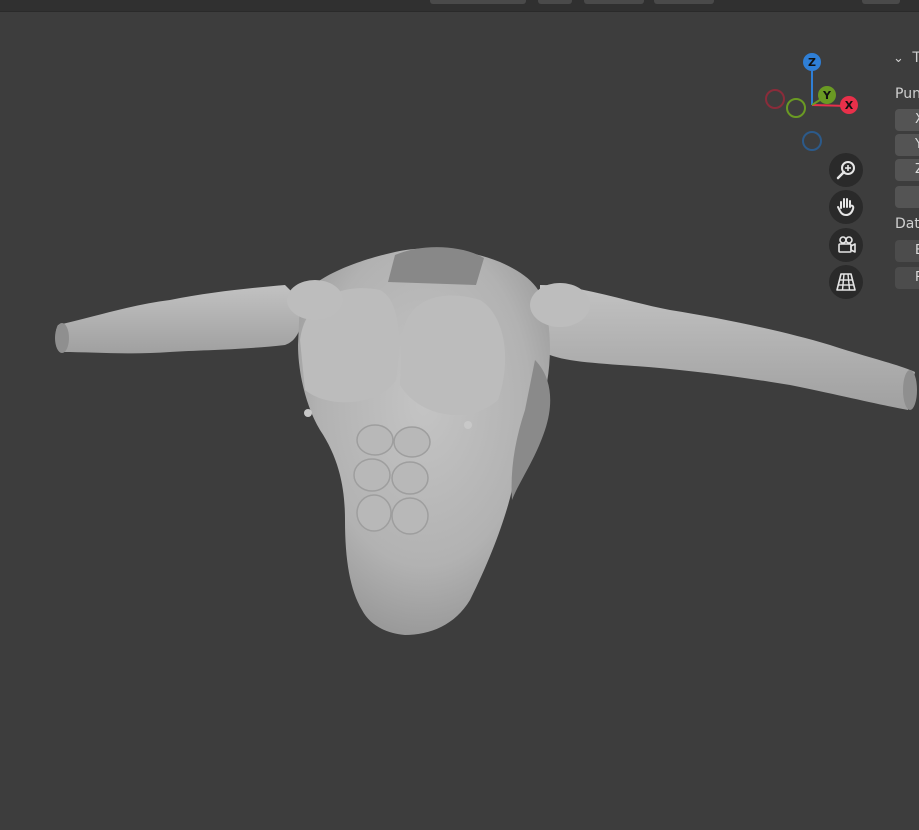  I want to click on section-header: ⌄ T, so click(906, 58).